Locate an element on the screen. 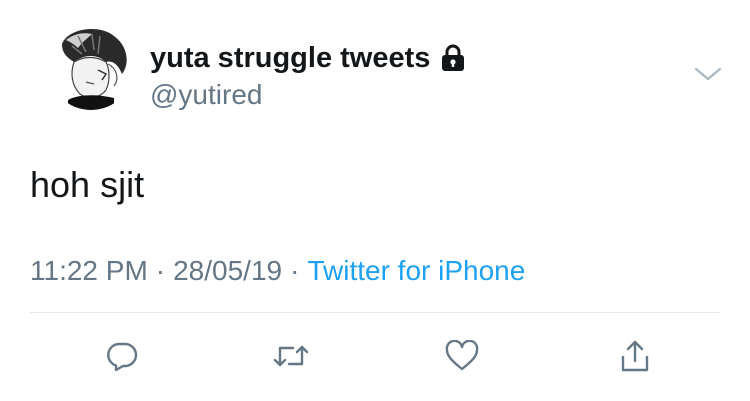 The width and height of the screenshot is (750, 401). lock-icon is located at coordinates (453, 58).